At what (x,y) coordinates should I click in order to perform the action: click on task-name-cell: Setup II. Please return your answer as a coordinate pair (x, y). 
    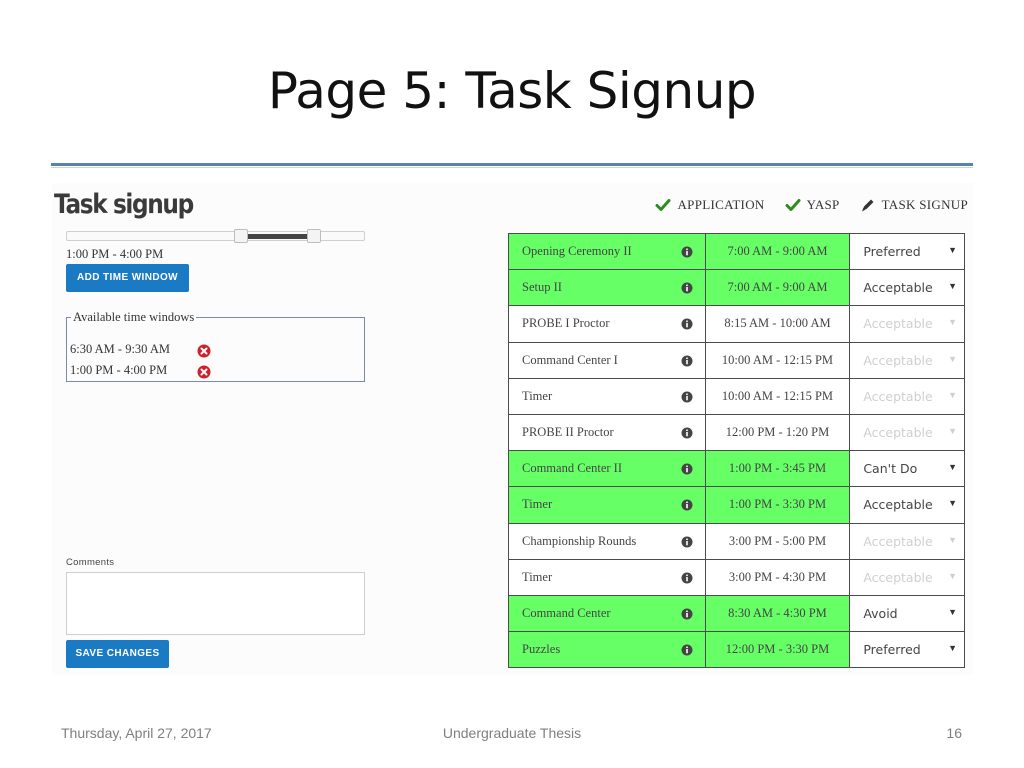
    Looking at the image, I should click on (607, 288).